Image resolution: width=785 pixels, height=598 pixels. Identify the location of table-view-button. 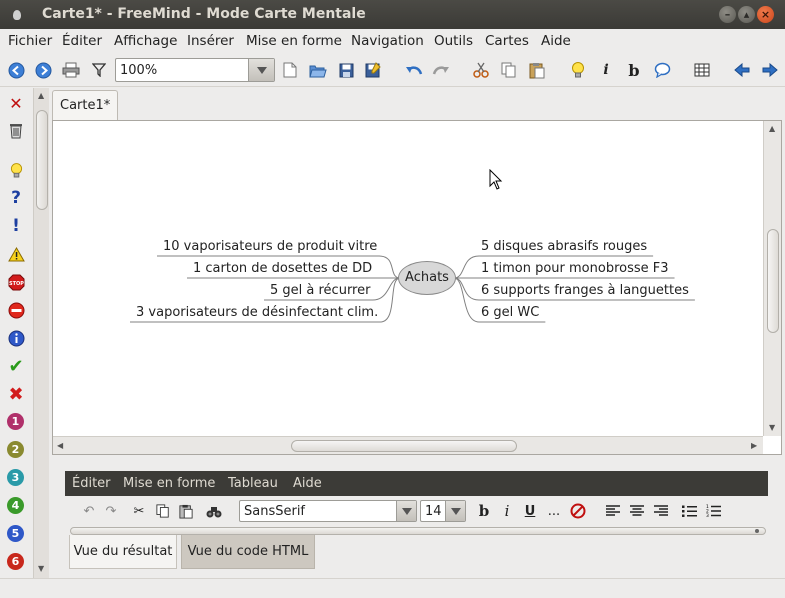
(702, 70).